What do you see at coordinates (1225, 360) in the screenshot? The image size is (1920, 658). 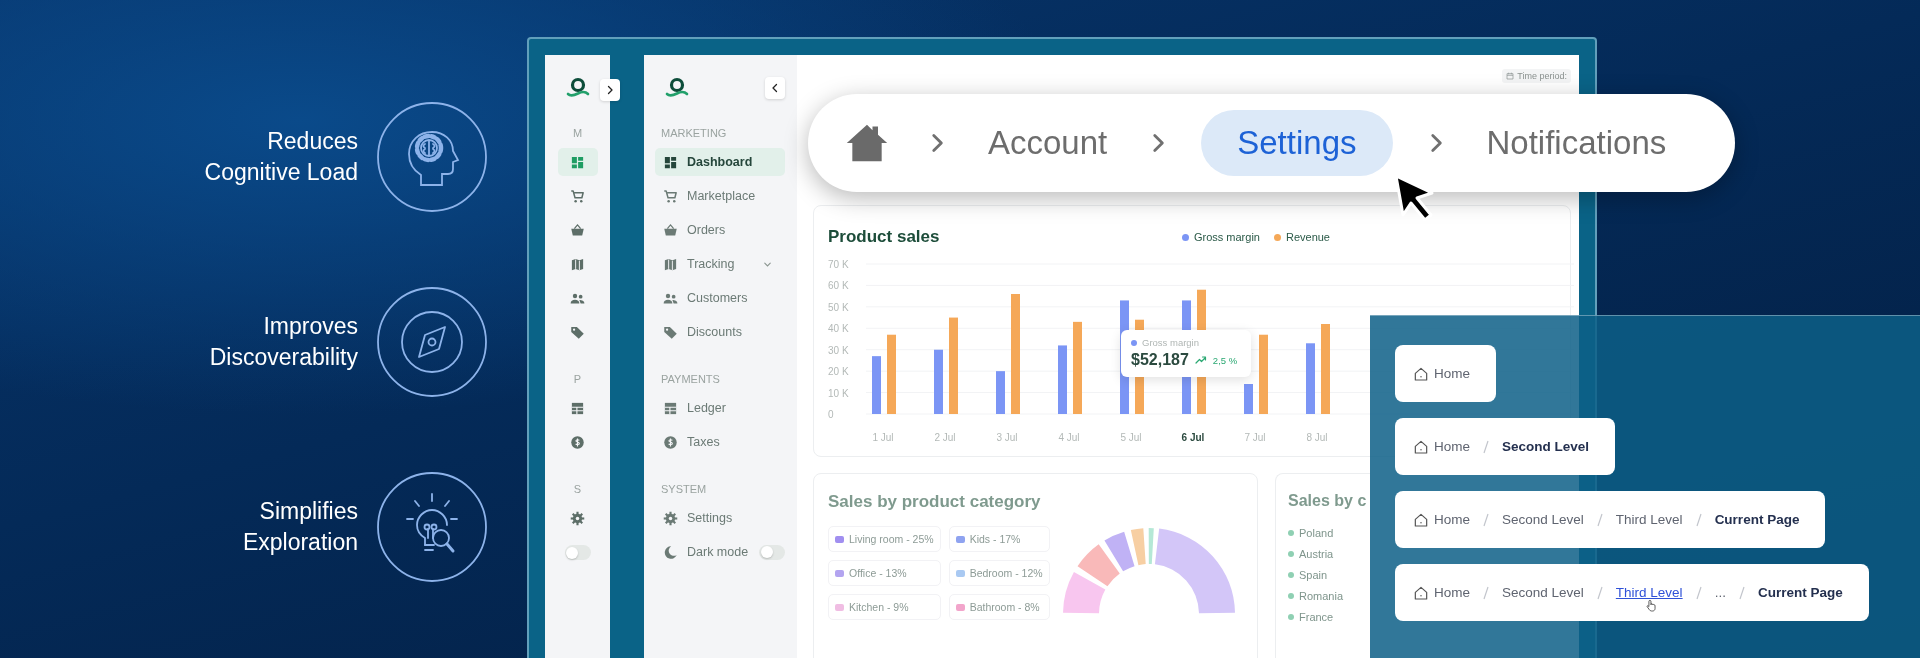 I see `tooltip-change: 2,5 %` at bounding box center [1225, 360].